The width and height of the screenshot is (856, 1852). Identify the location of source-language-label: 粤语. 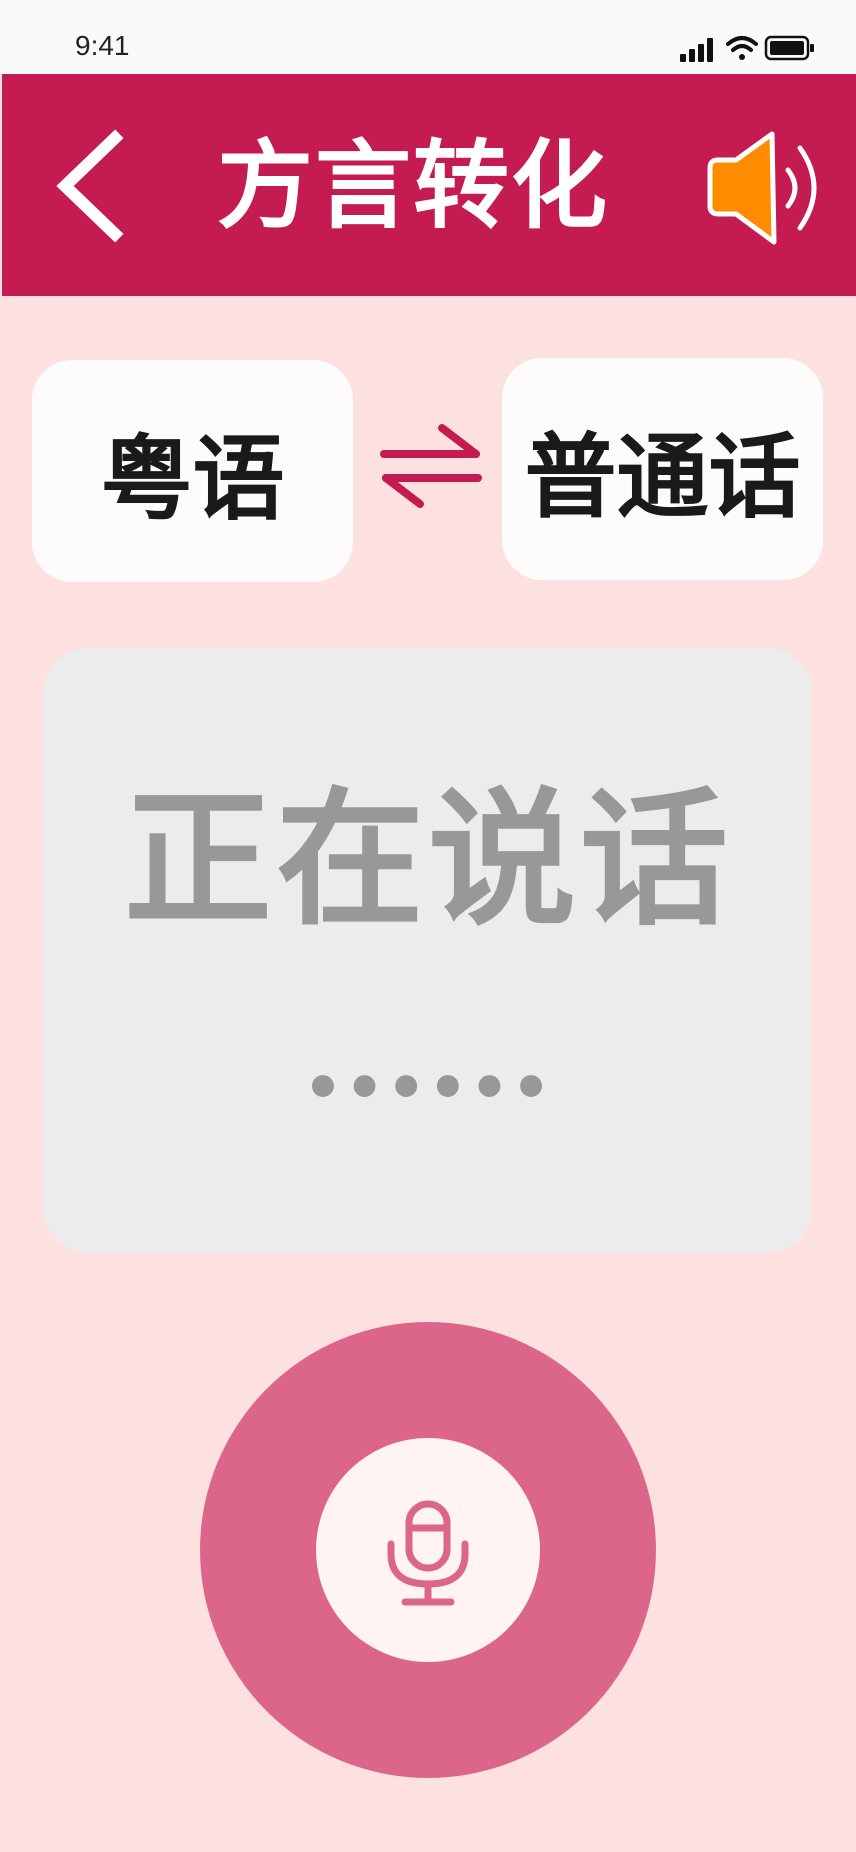
(192, 479).